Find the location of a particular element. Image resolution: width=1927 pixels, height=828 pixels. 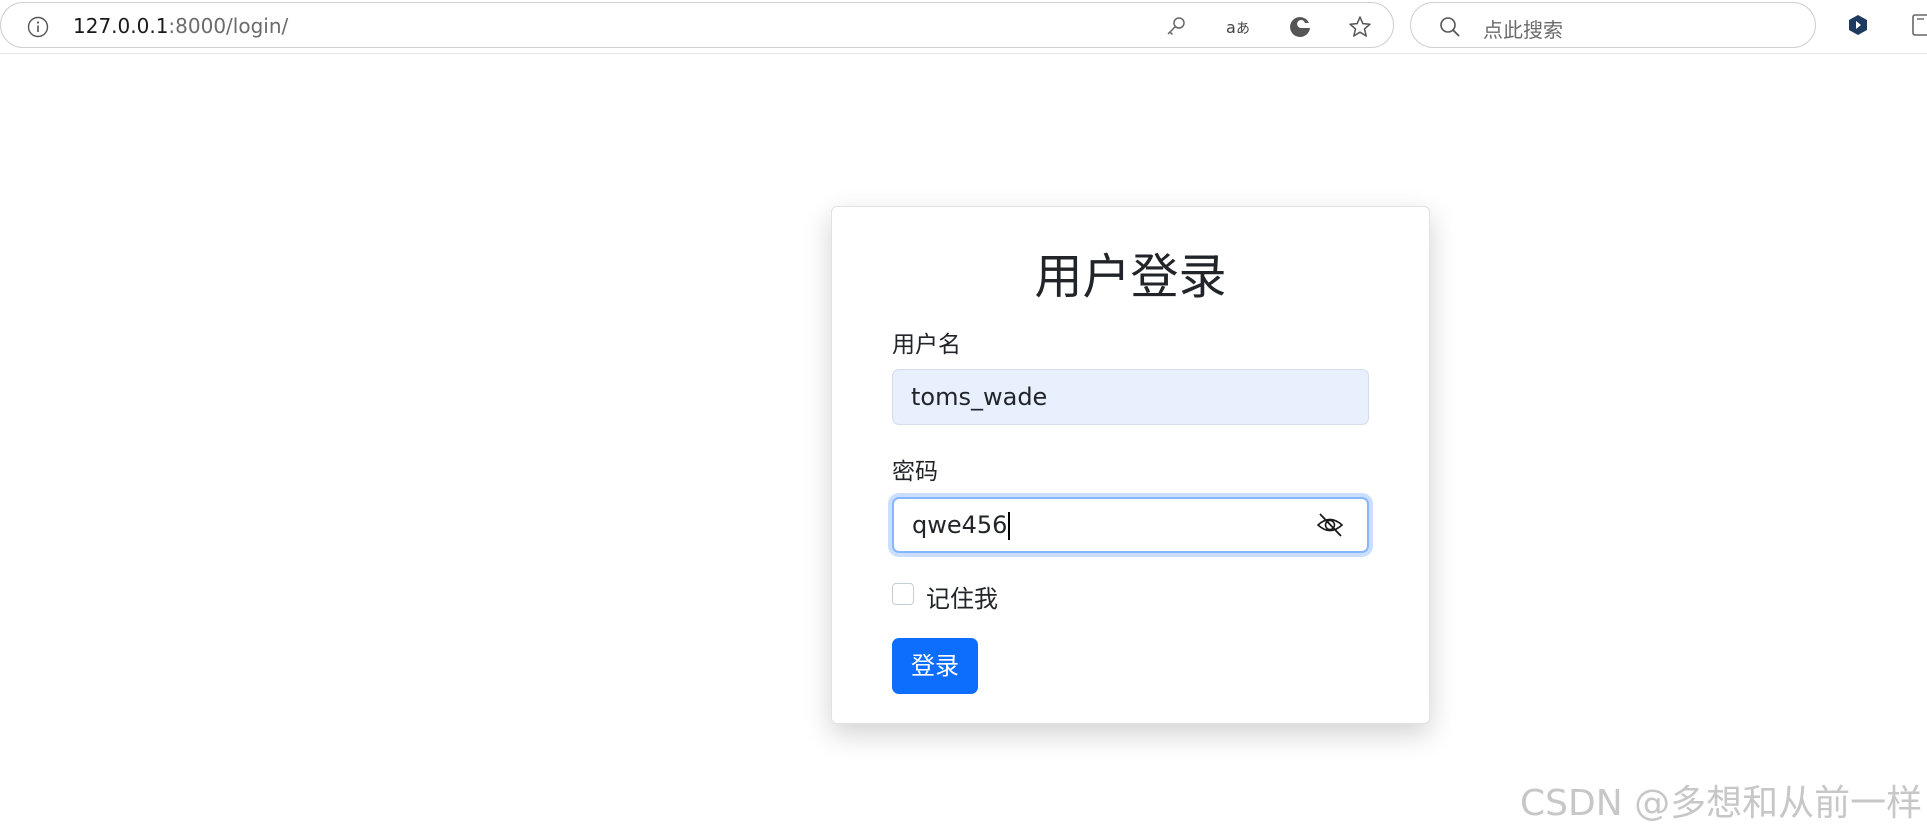

svg-text: a is located at coordinates (1231, 27).